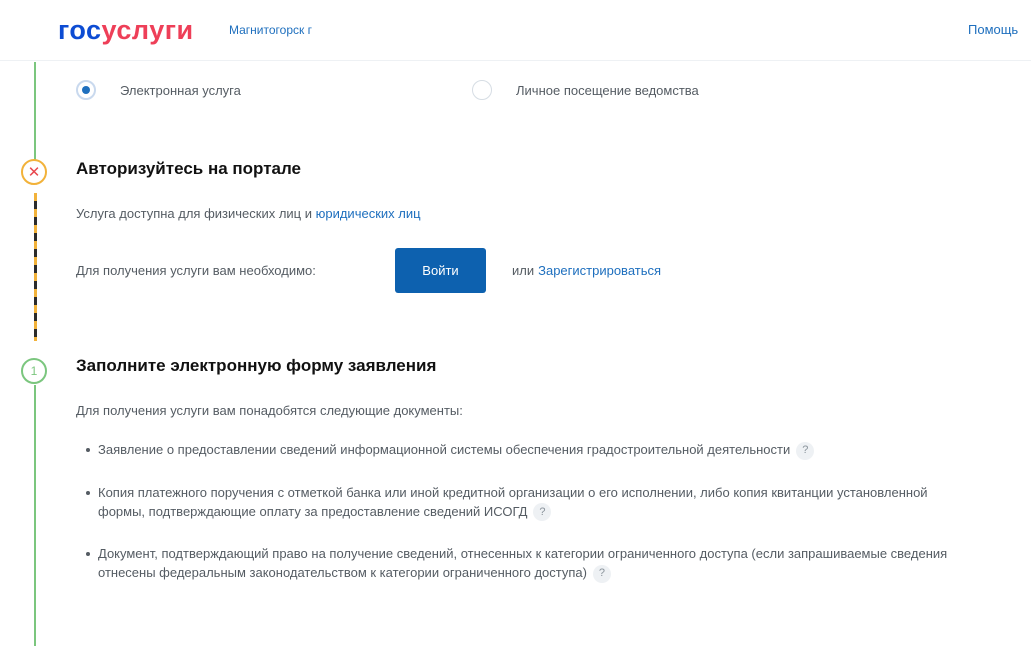 The width and height of the screenshot is (1031, 646). What do you see at coordinates (440, 270) in the screenshot?
I see `login-button: Войти` at bounding box center [440, 270].